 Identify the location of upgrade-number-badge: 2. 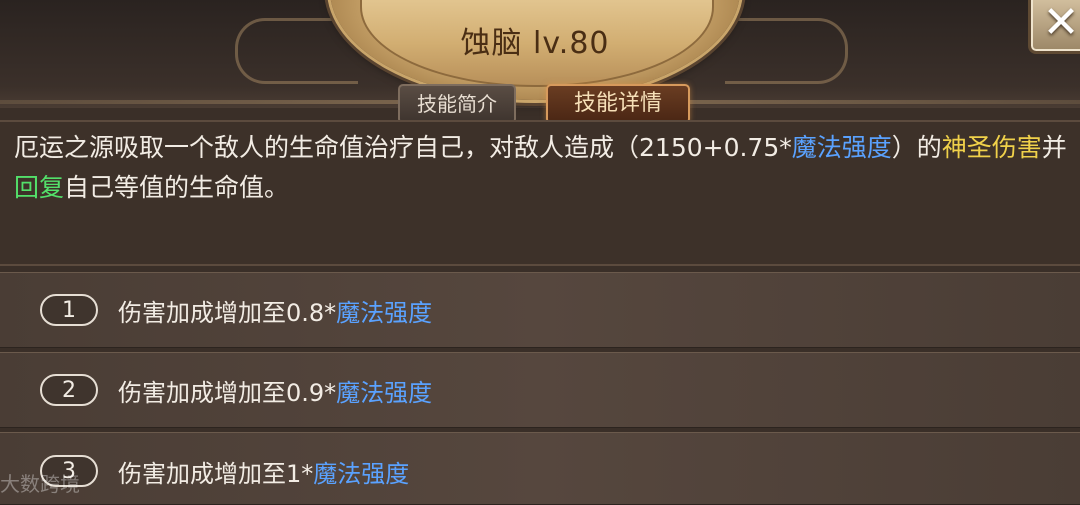
(69, 390).